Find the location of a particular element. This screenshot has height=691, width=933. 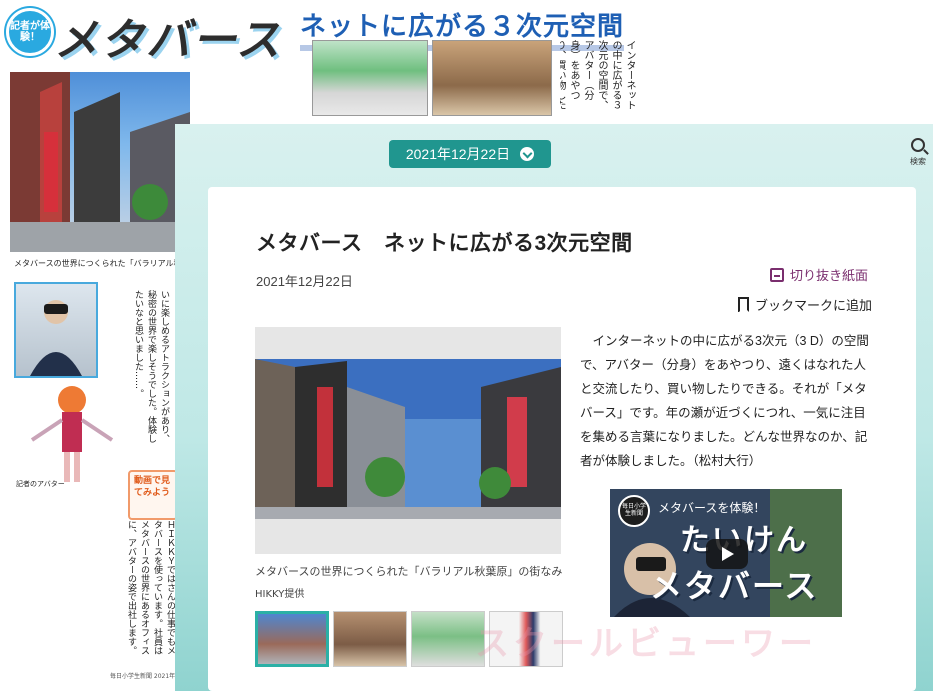

image-caption: メタバースの世界につくられた「バラリアル秋葉原」の街なみ is located at coordinates (409, 571).